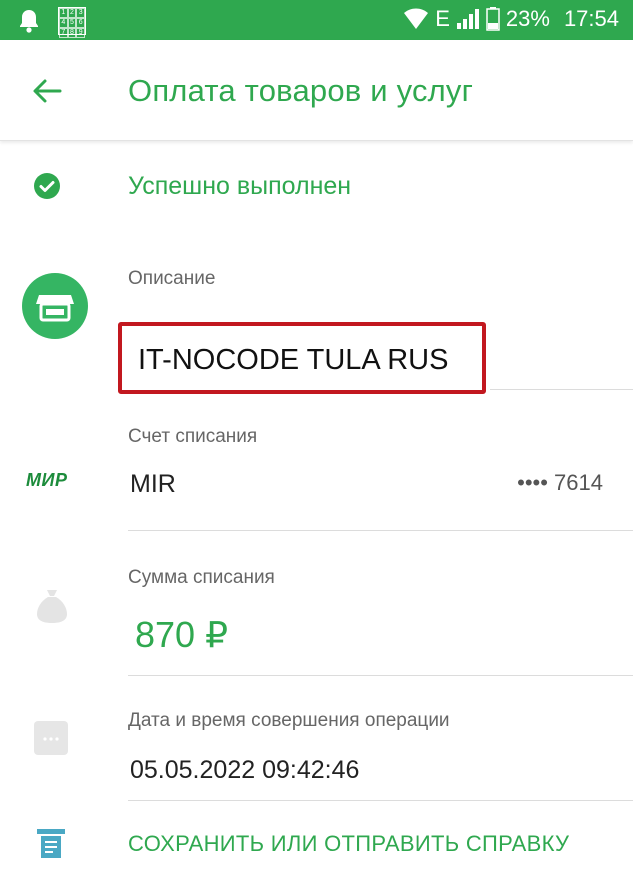 This screenshot has height=892, width=633. Describe the element at coordinates (29, 21) in the screenshot. I see `bell-icon` at that location.